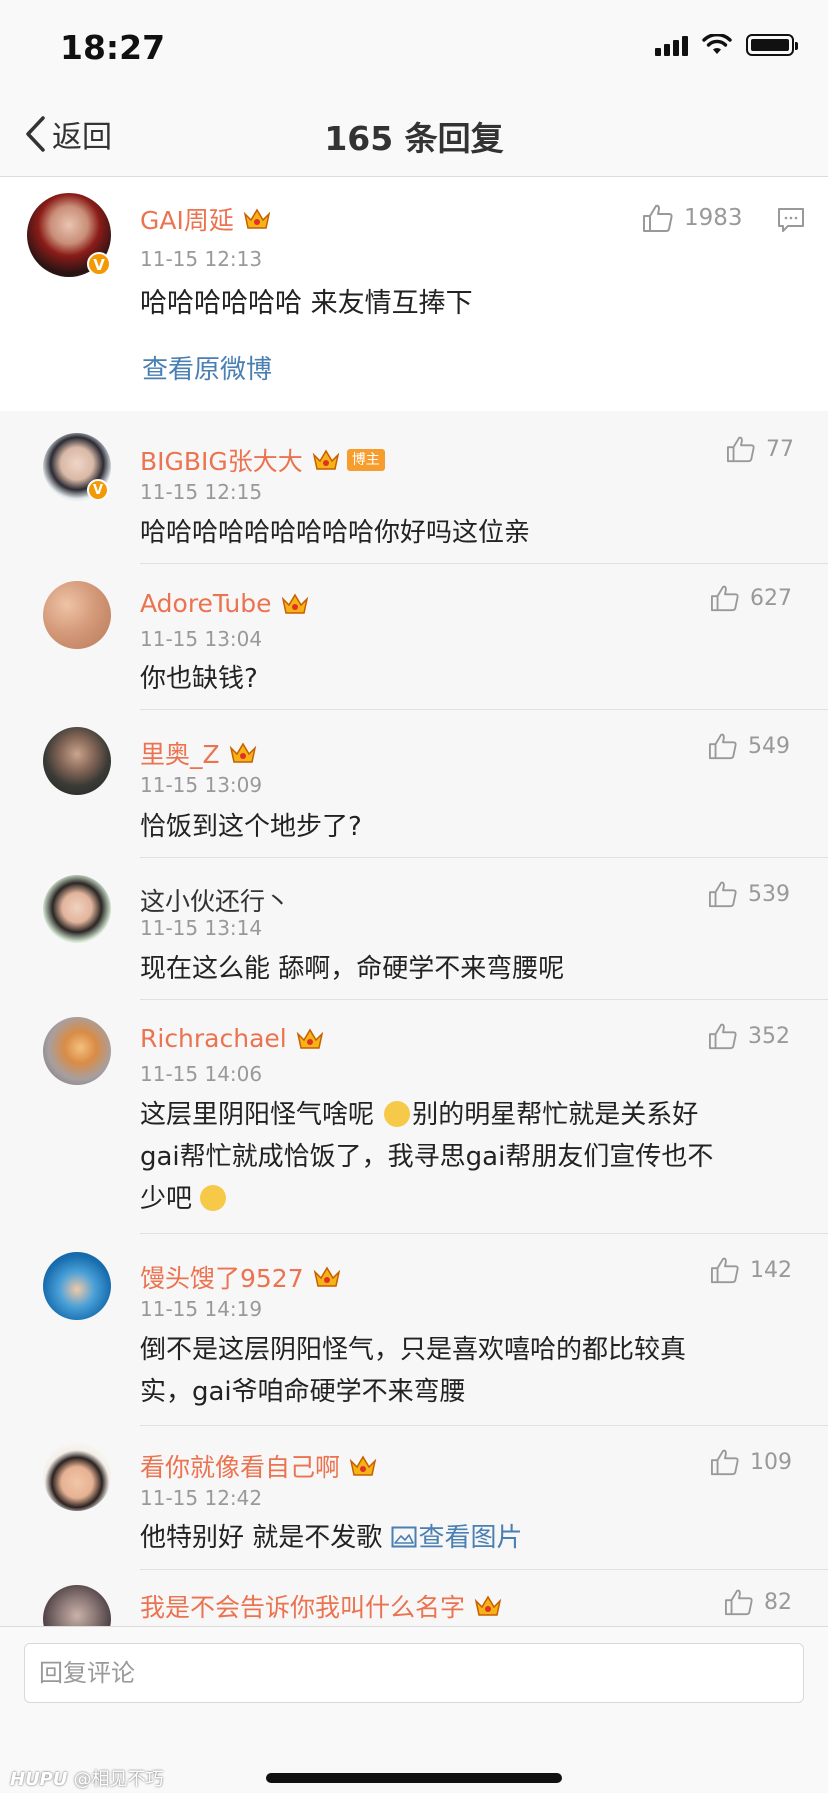  What do you see at coordinates (769, 894) in the screenshot?
I see `like-count: 539` at bounding box center [769, 894].